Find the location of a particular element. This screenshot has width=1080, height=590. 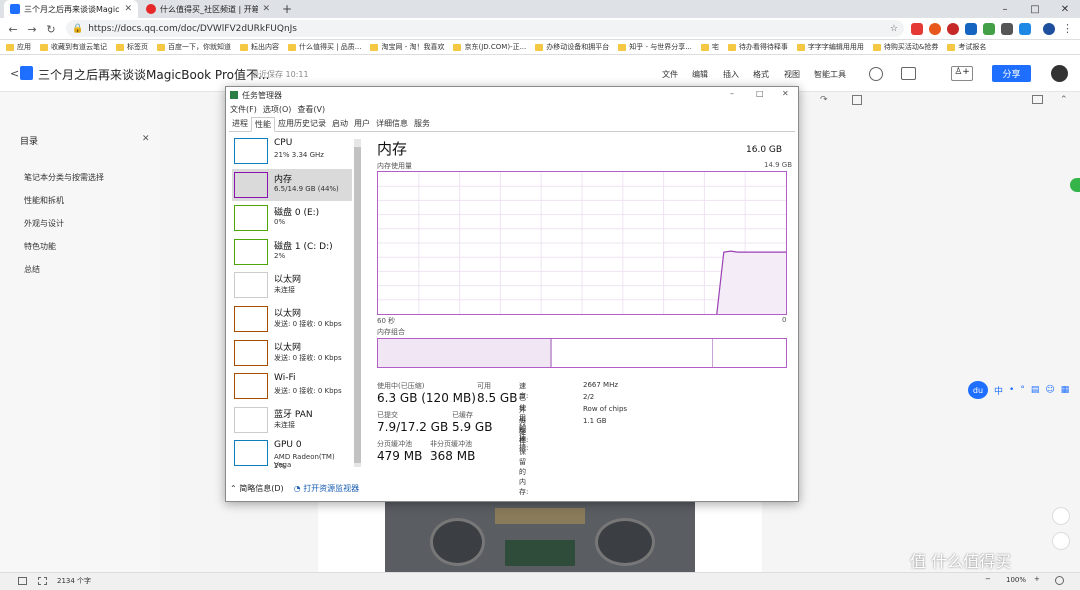

bookmark-item: 考试报名 is located at coordinates (966, 47).